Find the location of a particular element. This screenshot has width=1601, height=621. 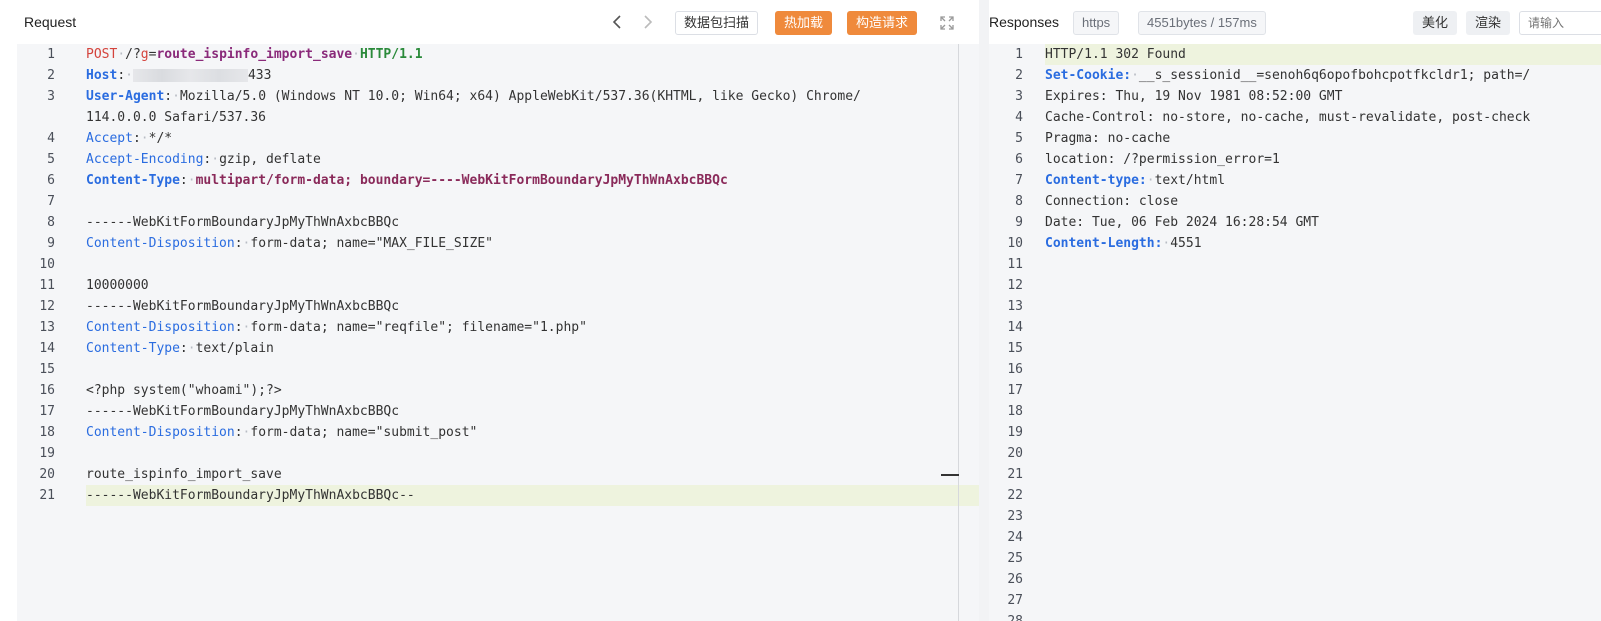

accept-header: Accept:·*/* is located at coordinates (129, 138).